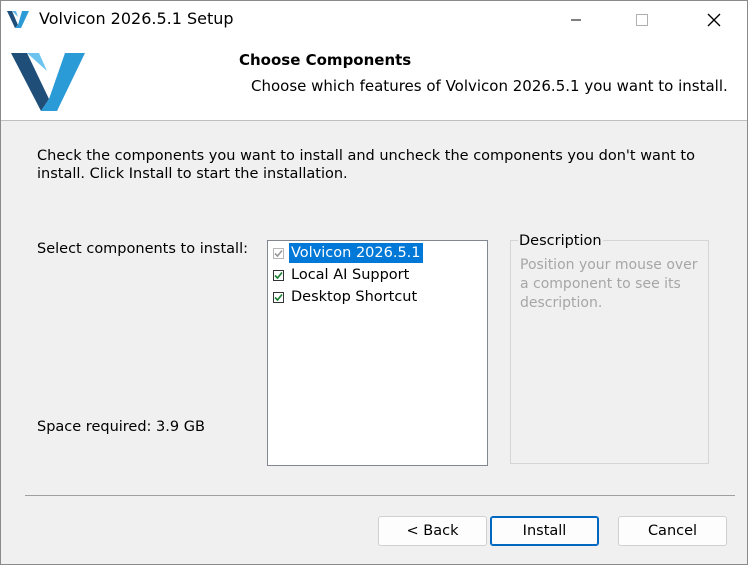 Image resolution: width=748 pixels, height=565 pixels. I want to click on footer-divider, so click(380, 495).